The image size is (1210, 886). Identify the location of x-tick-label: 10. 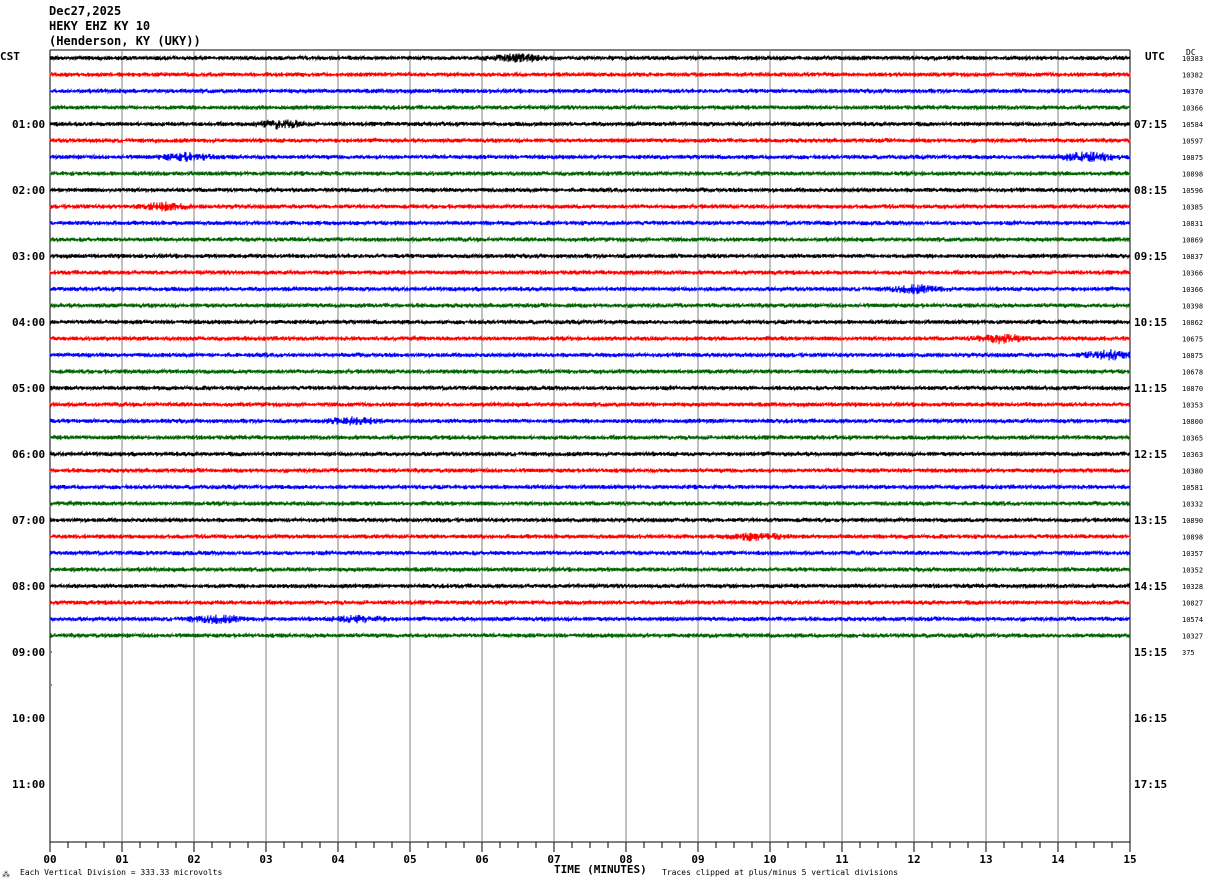
(769, 859).